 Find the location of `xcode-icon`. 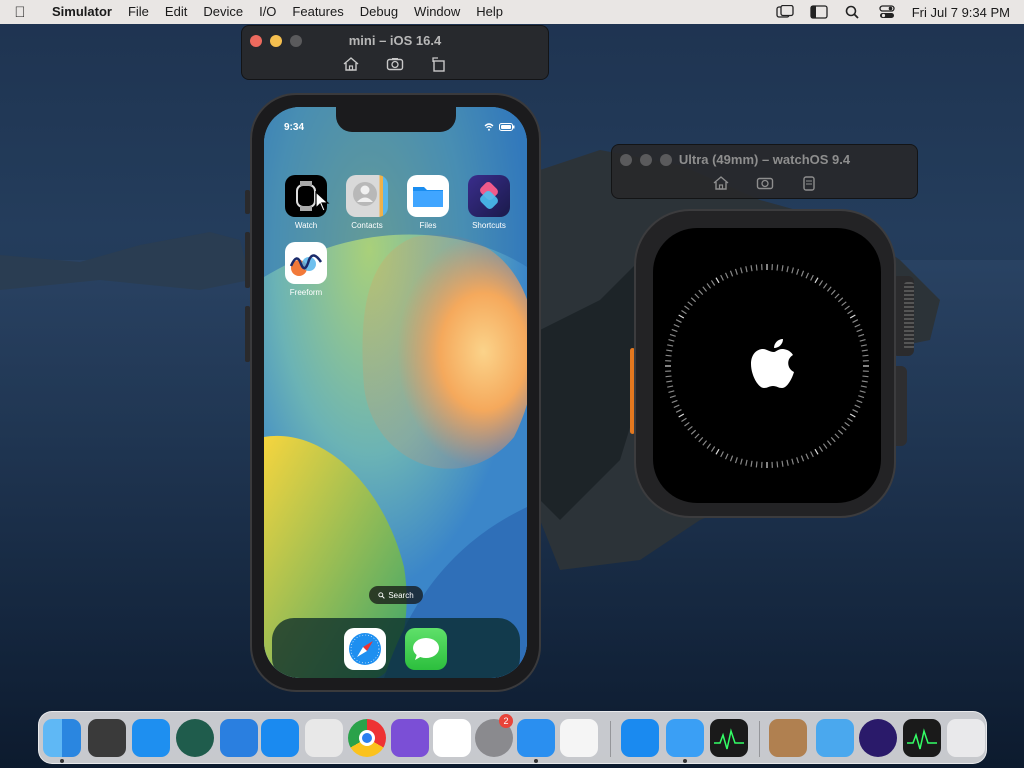

xcode-icon is located at coordinates (685, 738).